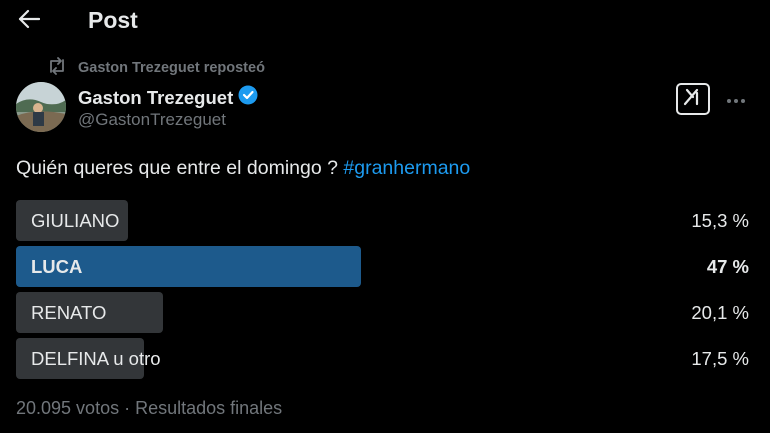  Describe the element at coordinates (75, 220) in the screenshot. I see `poll-option-label: GIULIANO` at that location.